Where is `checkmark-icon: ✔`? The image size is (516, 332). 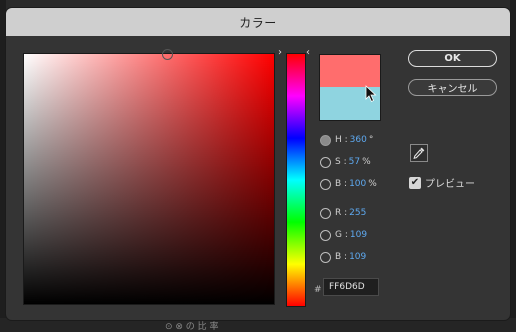
checkmark-icon: ✔ is located at coordinates (415, 182).